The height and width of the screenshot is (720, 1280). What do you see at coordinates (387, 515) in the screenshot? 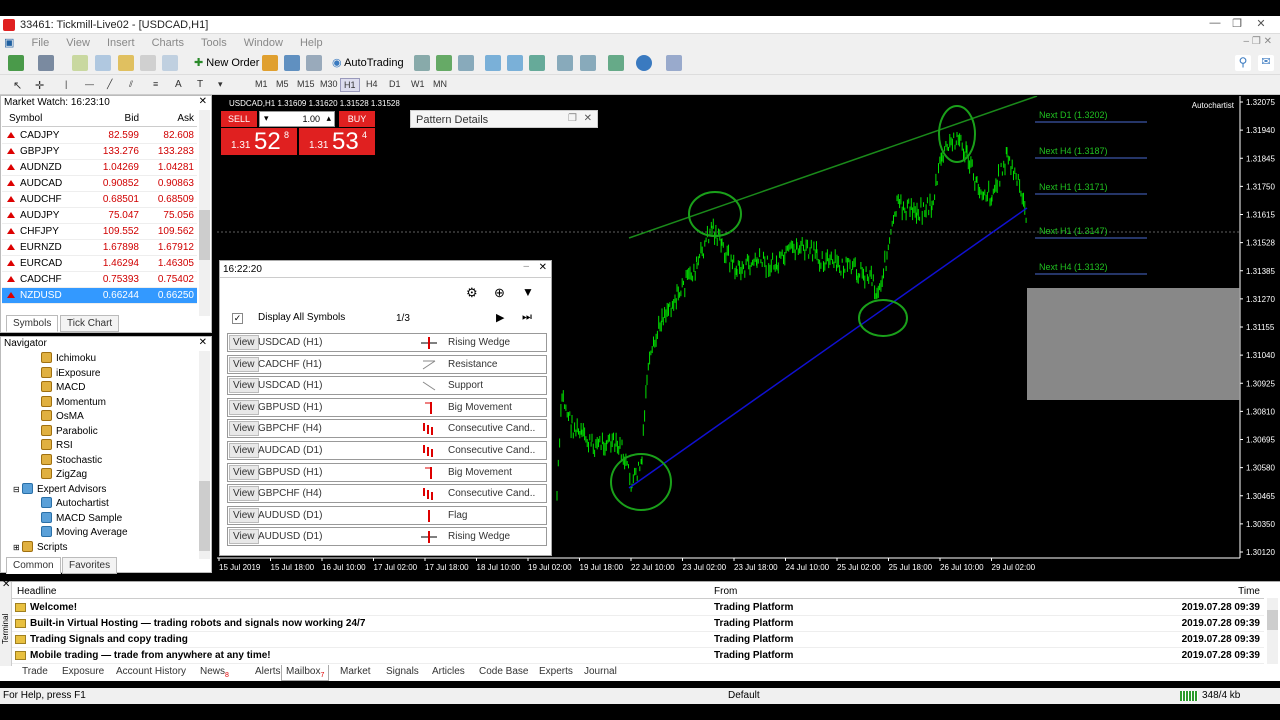
I see `pattern-row: View AUDUSD (D1) Flag` at bounding box center [387, 515].